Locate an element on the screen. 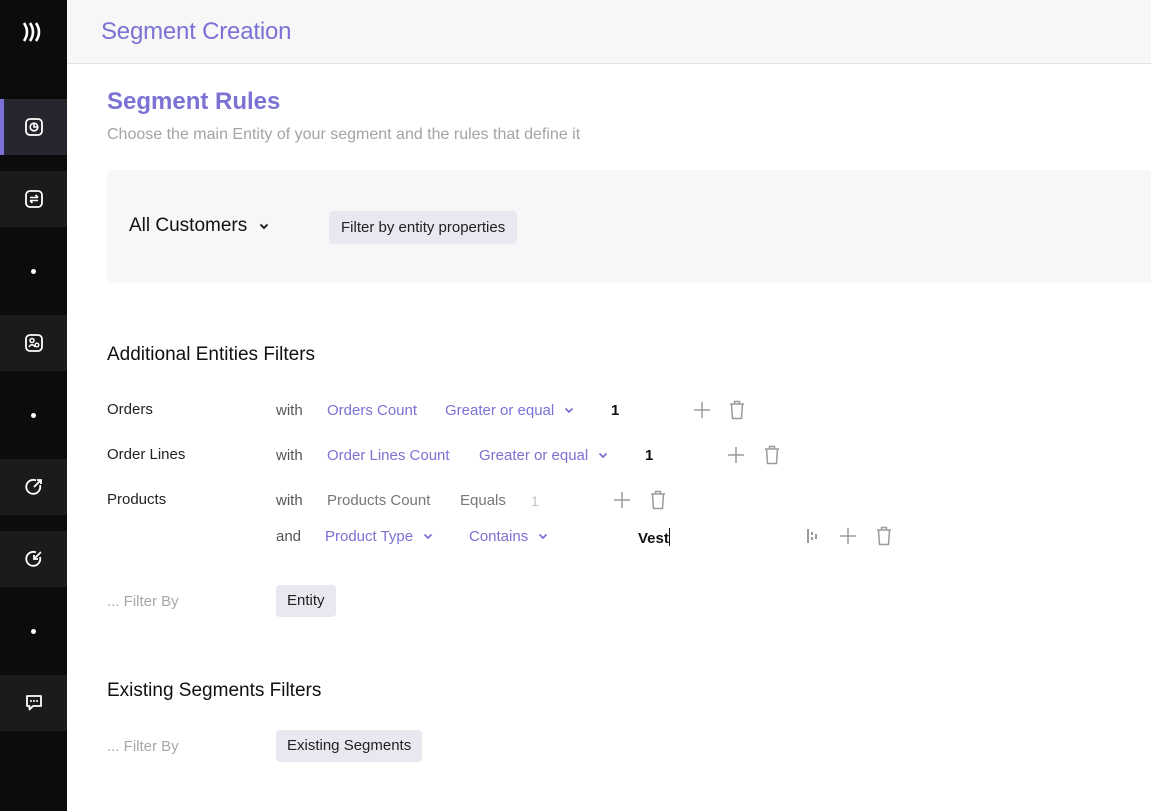 Image resolution: width=1151 pixels, height=811 pixels. operator-select-order-lines: Greater or equal is located at coordinates (543, 455).